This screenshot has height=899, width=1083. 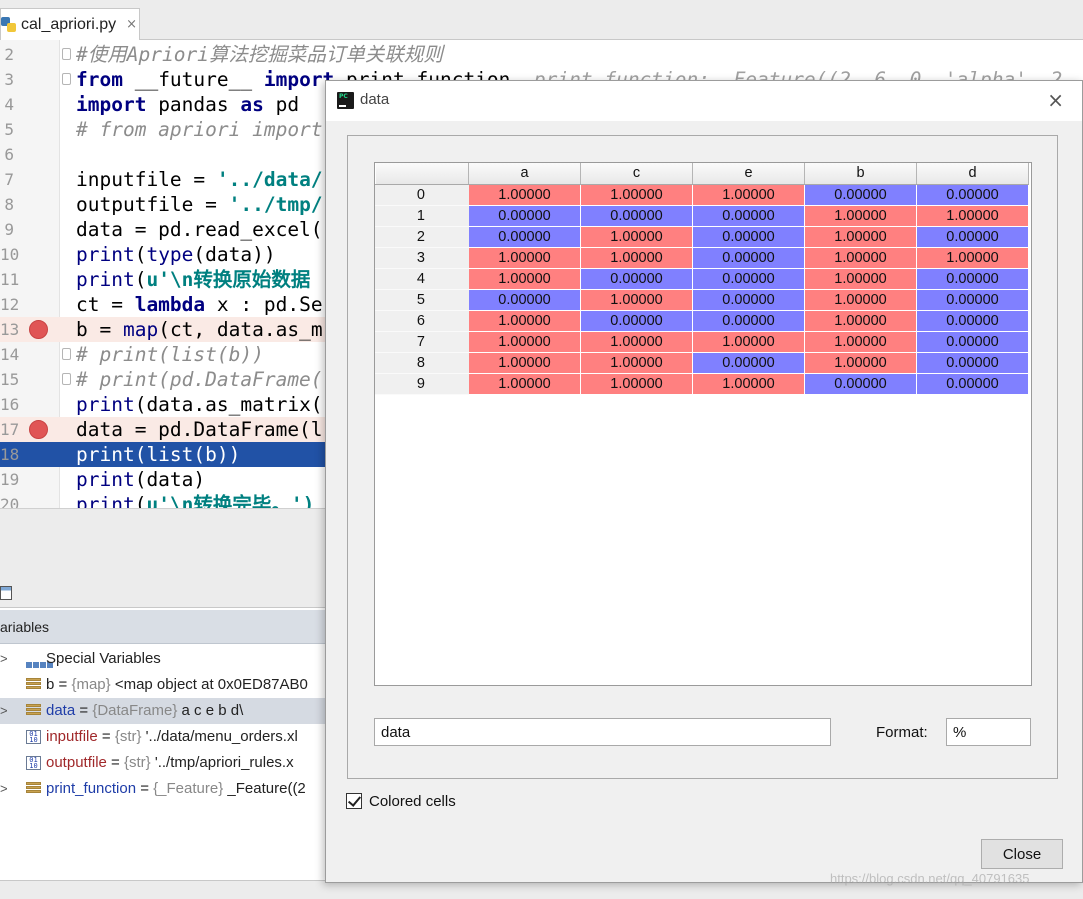 I want to click on dialog-title-bar: PC data ×, so click(x=704, y=101).